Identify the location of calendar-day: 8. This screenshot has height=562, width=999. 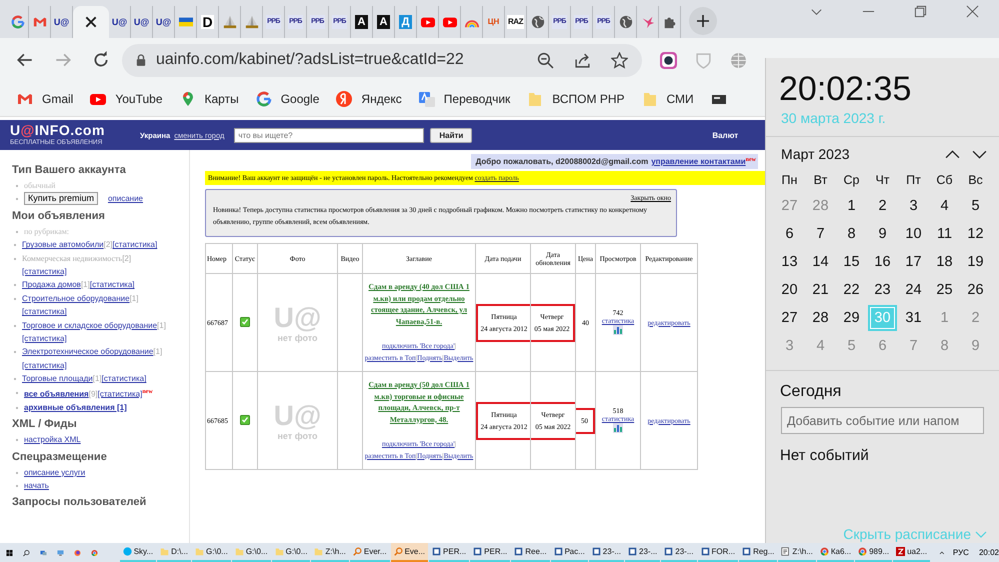
(851, 234).